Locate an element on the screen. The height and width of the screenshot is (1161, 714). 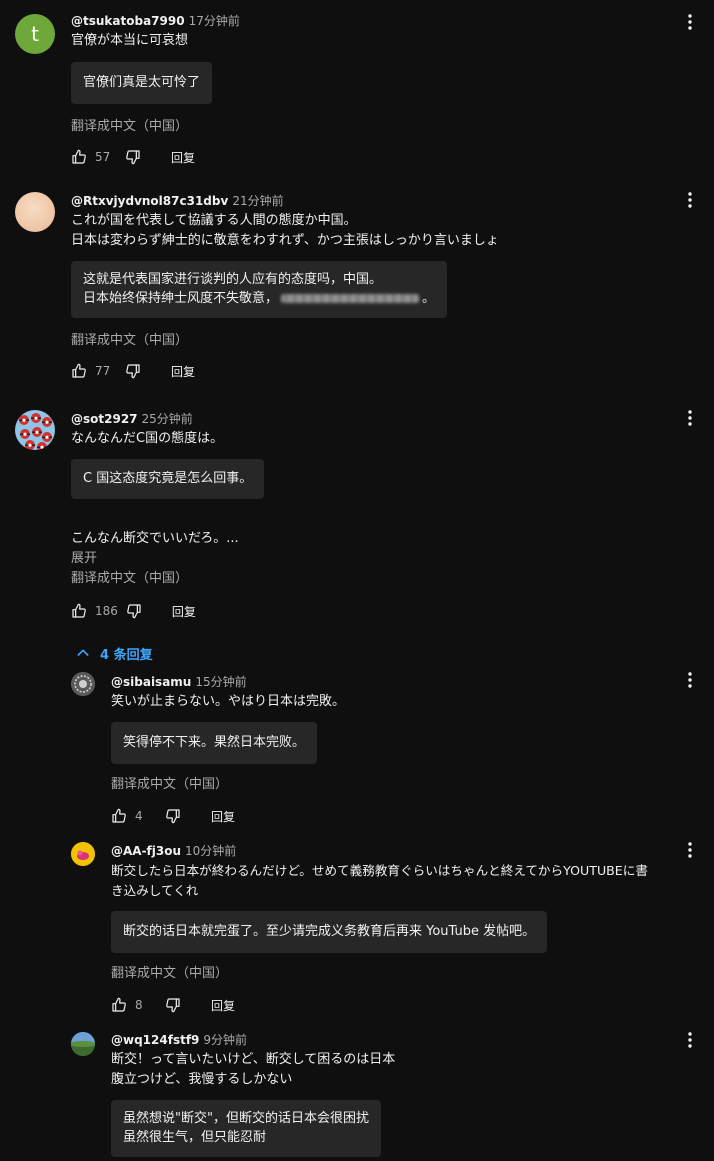
comment-text-line: き込みしてくれ is located at coordinates (155, 890).